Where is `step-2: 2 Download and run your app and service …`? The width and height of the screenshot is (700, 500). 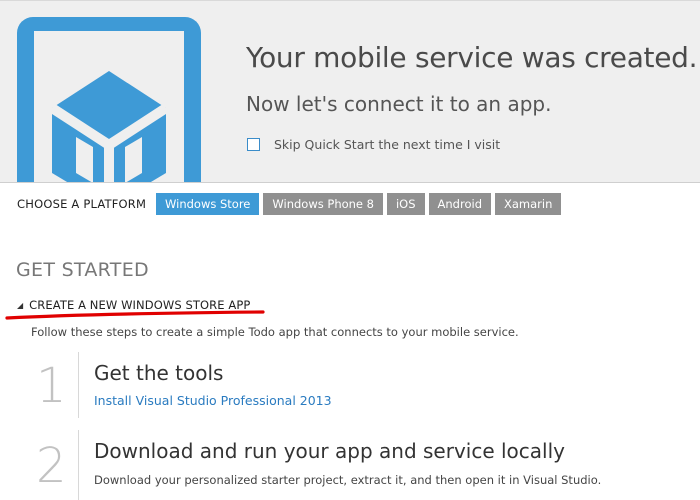 step-2: 2 Download and run your app and service … is located at coordinates (366, 465).